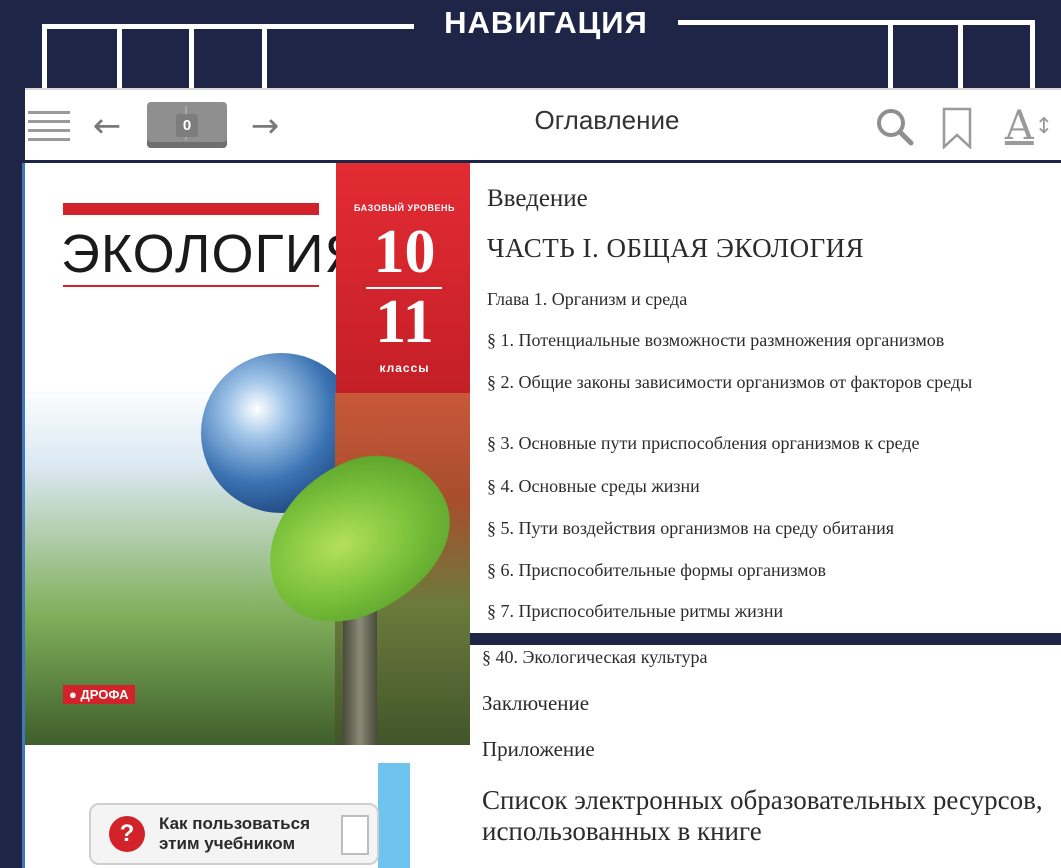  I want to click on grade-word: классы, so click(404, 368).